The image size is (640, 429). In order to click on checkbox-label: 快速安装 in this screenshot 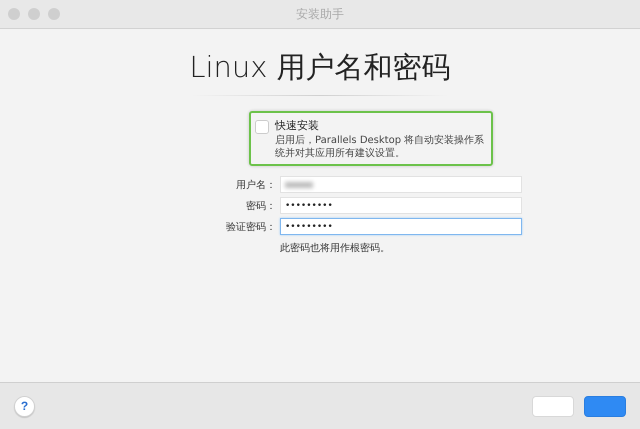, I will do `click(297, 126)`.